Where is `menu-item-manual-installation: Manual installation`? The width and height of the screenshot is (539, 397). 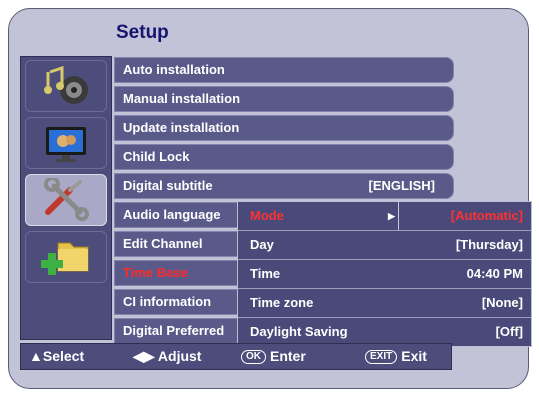
menu-item-manual-installation: Manual installation is located at coordinates (284, 99).